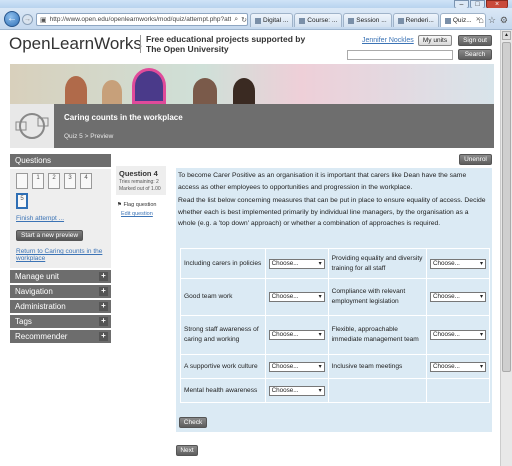 The image size is (512, 466). I want to click on question-button: 1, so click(38, 181).